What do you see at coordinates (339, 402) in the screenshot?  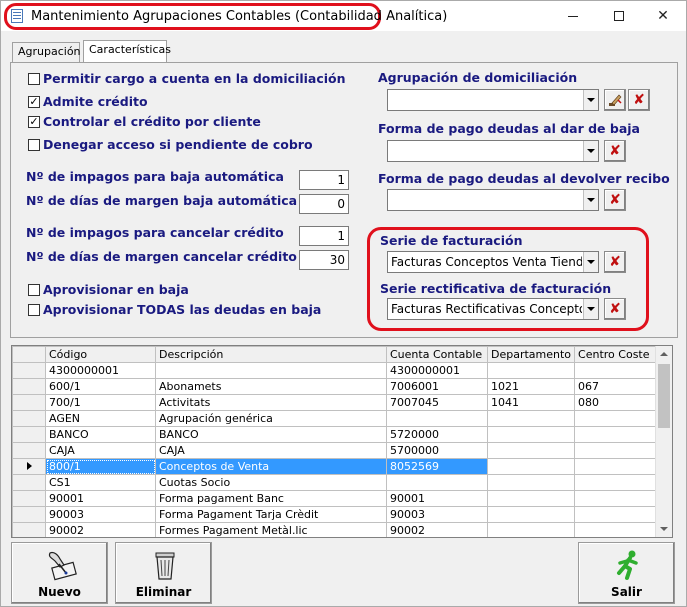 I see `table-row: 700/1 Activitats 7007045 1041 080` at bounding box center [339, 402].